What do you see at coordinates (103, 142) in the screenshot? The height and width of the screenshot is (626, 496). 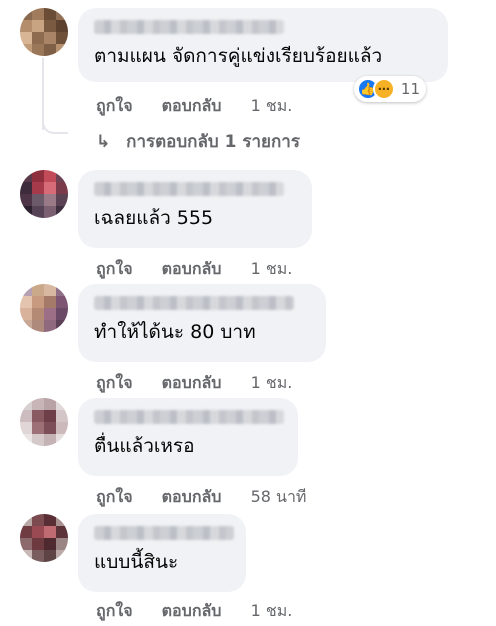 I see `reply-arrow-icon: ↳` at bounding box center [103, 142].